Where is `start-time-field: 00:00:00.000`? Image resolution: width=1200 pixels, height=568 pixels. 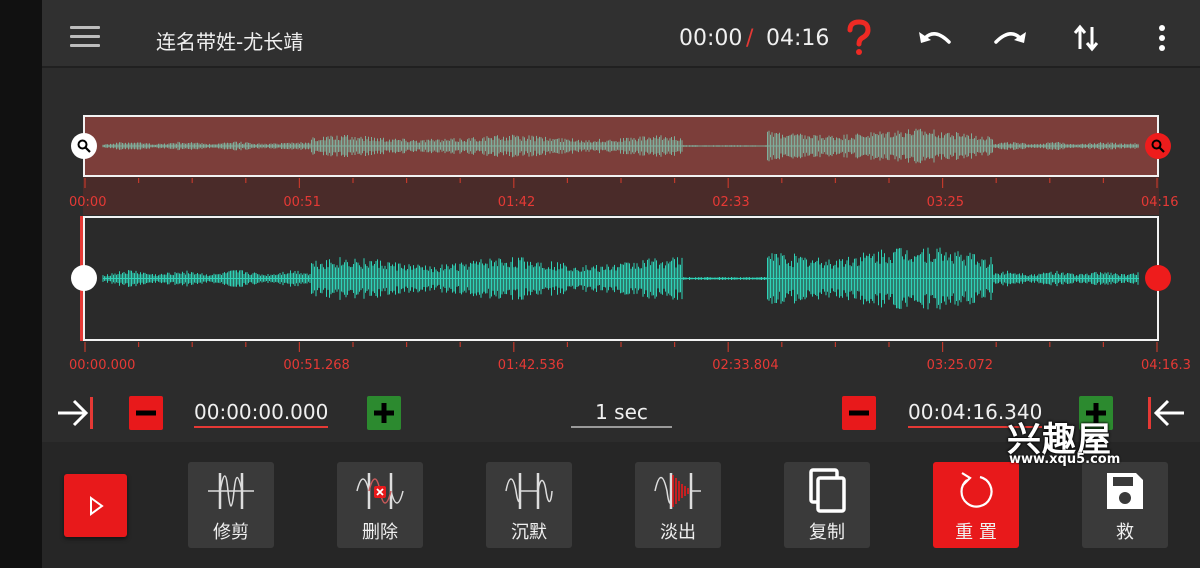 start-time-field: 00:00:00.000 is located at coordinates (261, 414).